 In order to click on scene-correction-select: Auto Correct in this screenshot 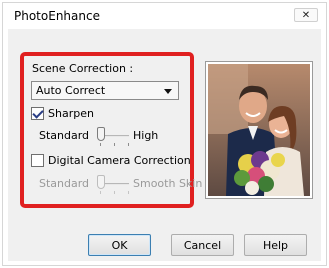, I will do `click(105, 90)`.